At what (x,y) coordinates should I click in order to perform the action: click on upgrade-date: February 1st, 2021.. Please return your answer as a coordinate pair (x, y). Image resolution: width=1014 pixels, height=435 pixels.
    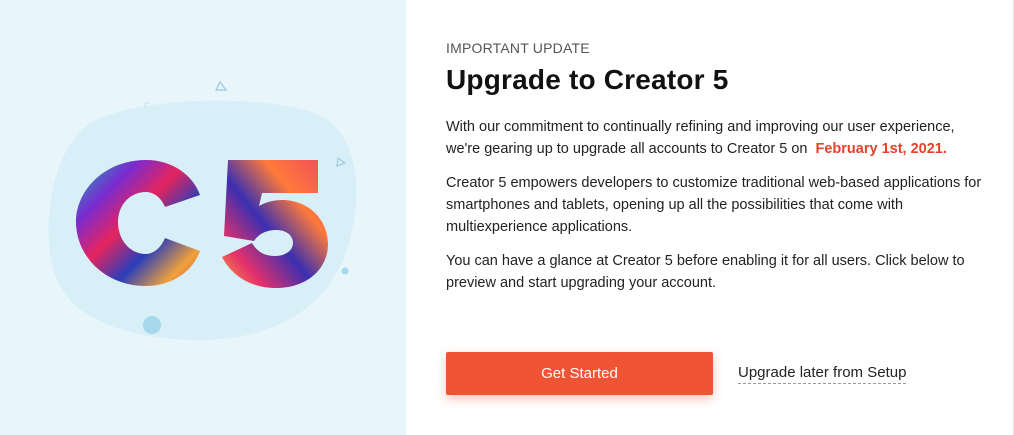
    Looking at the image, I should click on (881, 149).